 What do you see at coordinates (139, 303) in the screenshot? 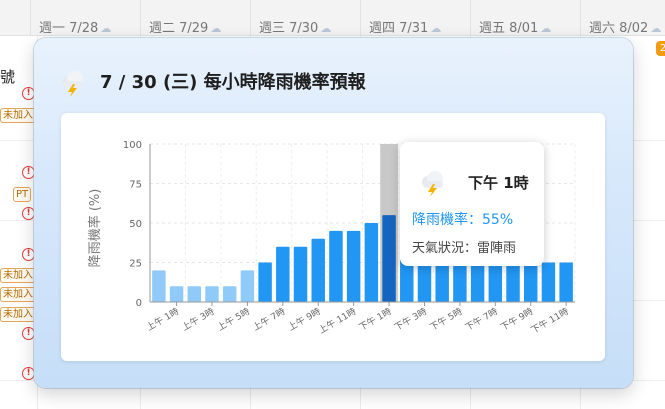
I see `y-tick-label: 0` at bounding box center [139, 303].